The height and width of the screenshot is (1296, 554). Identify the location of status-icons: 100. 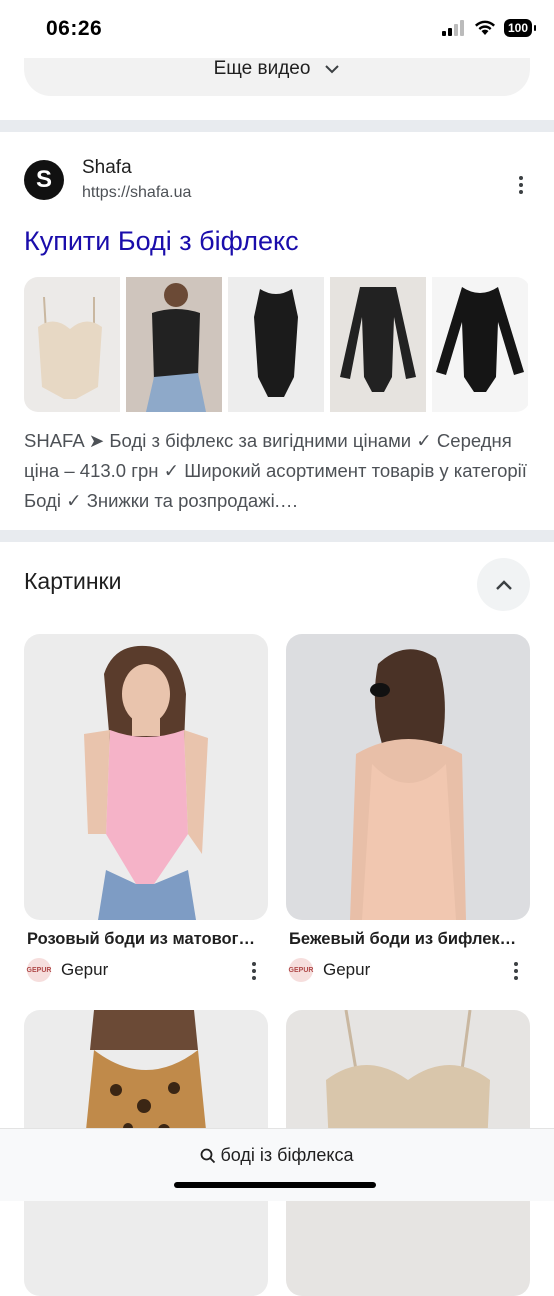
(489, 28).